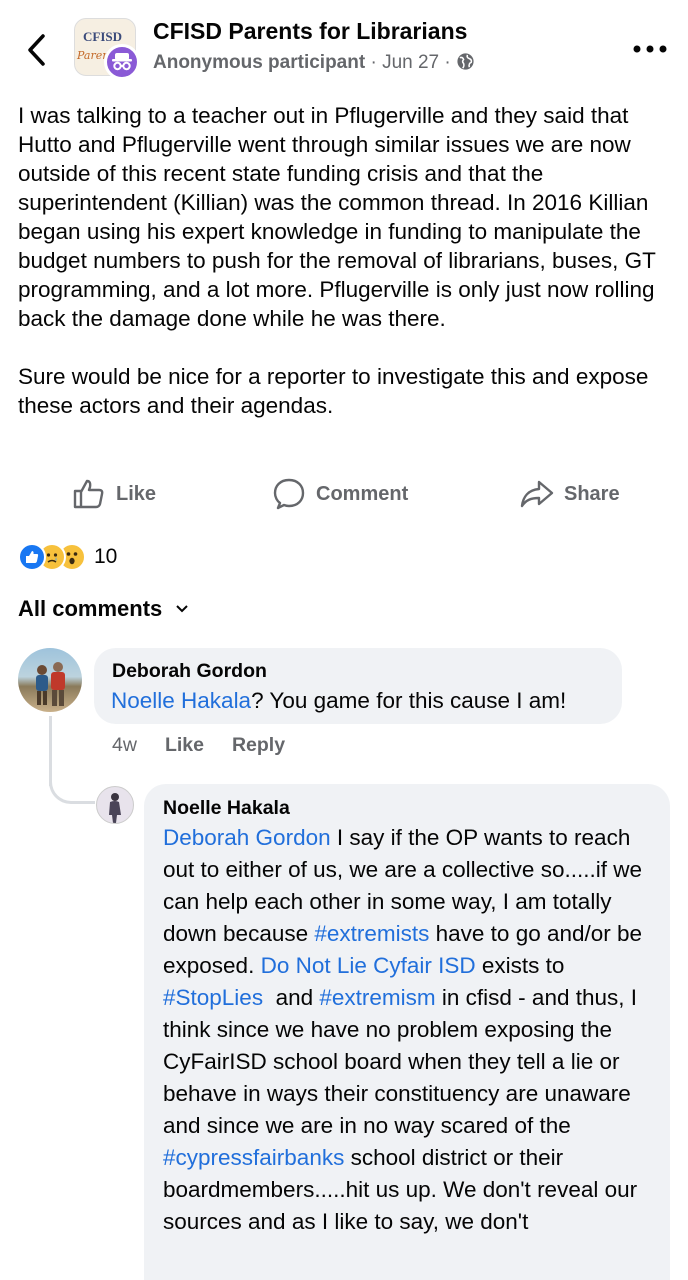 This screenshot has height=1280, width=688. Describe the element at coordinates (88, 494) in the screenshot. I see `thumbs-up-icon` at that location.